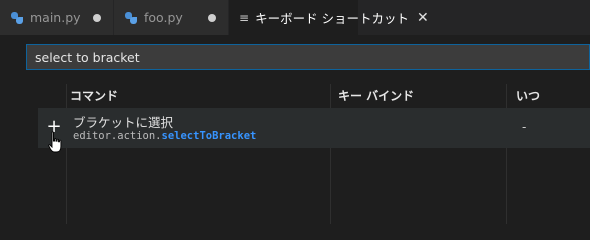 Image resolution: width=590 pixels, height=240 pixels. I want to click on close-icon: ✕, so click(423, 18).